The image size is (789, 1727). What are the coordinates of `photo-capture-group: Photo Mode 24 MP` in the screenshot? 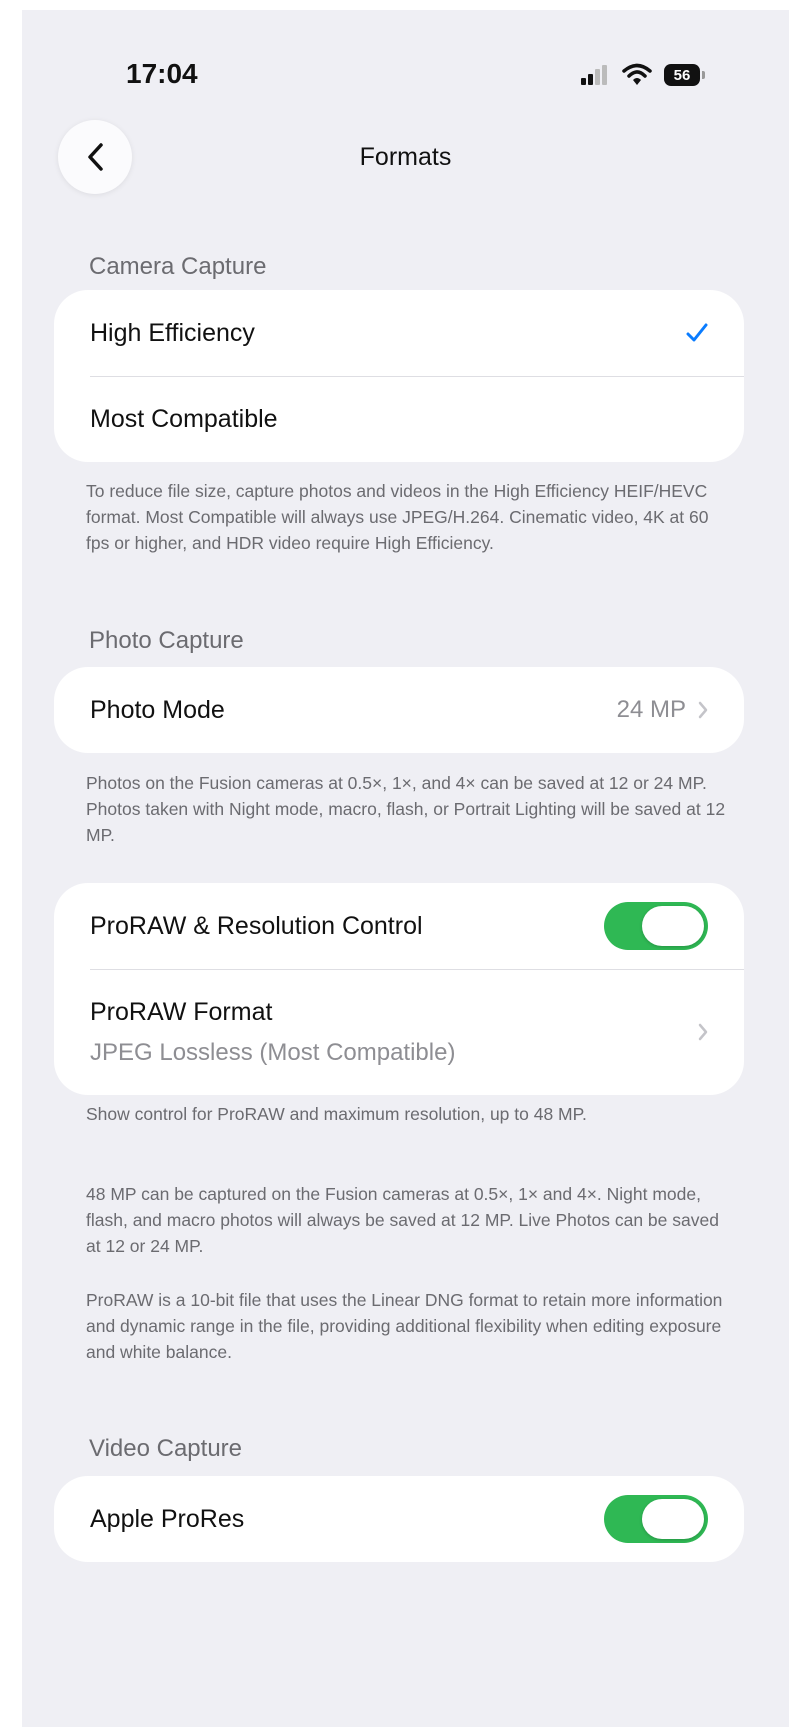 It's located at (399, 710).